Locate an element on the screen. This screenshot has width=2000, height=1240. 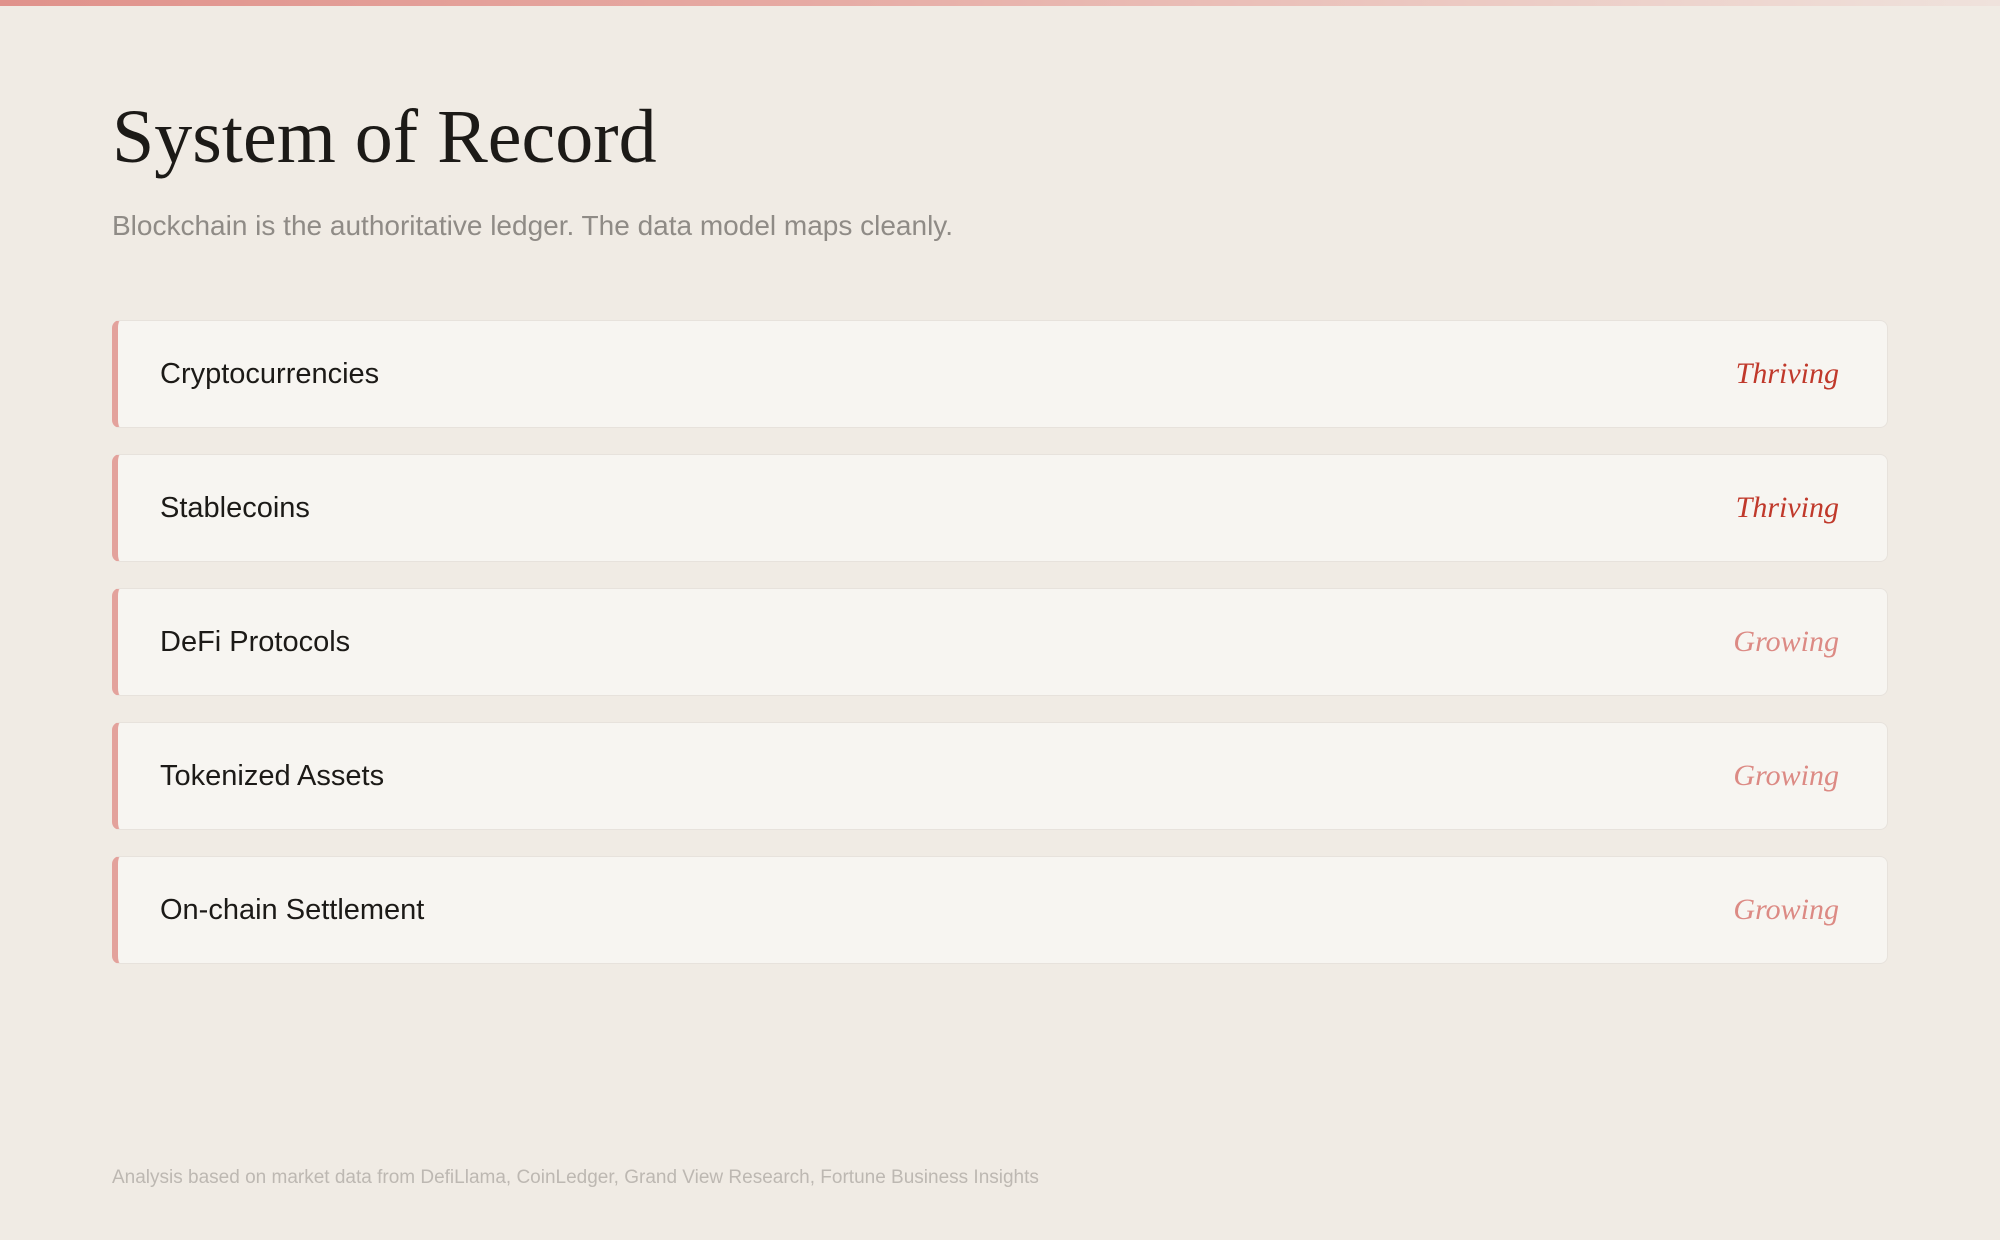
list-item-tokenized-assets: Tokenized Assets Growing is located at coordinates (1000, 776).